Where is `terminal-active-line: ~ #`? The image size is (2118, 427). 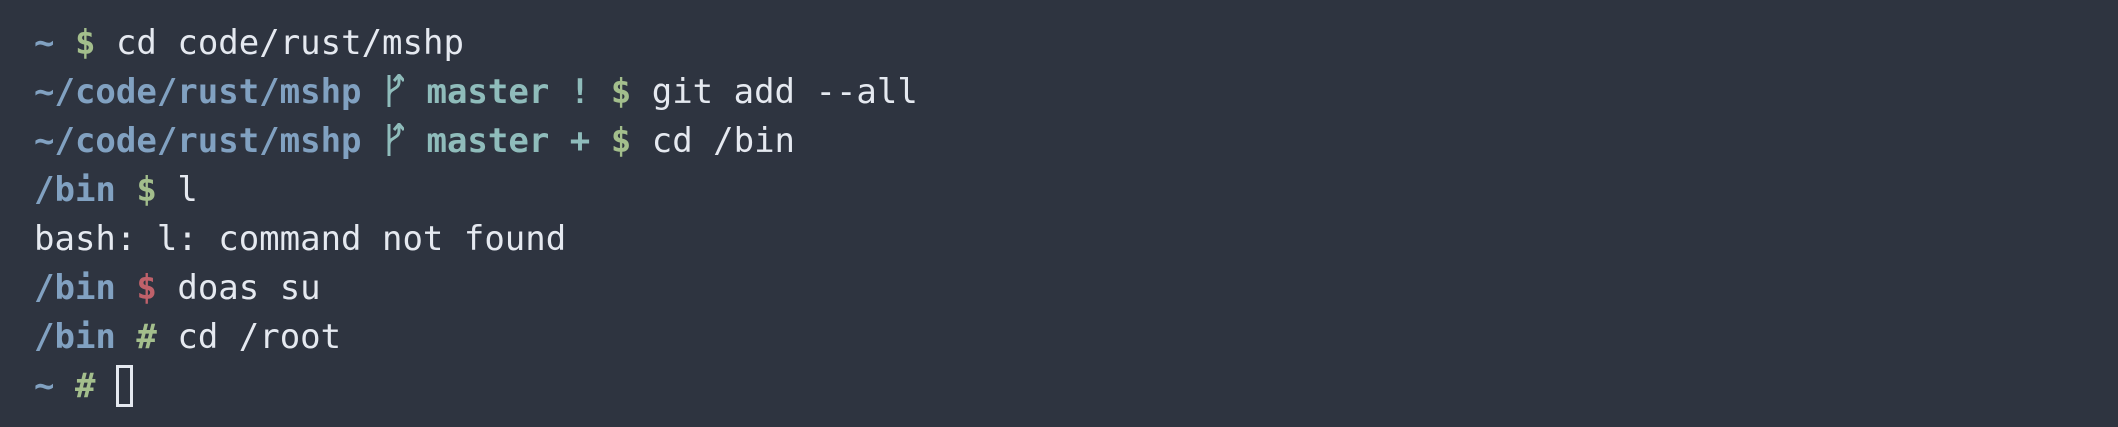
terminal-active-line: ~ # is located at coordinates (1076, 386).